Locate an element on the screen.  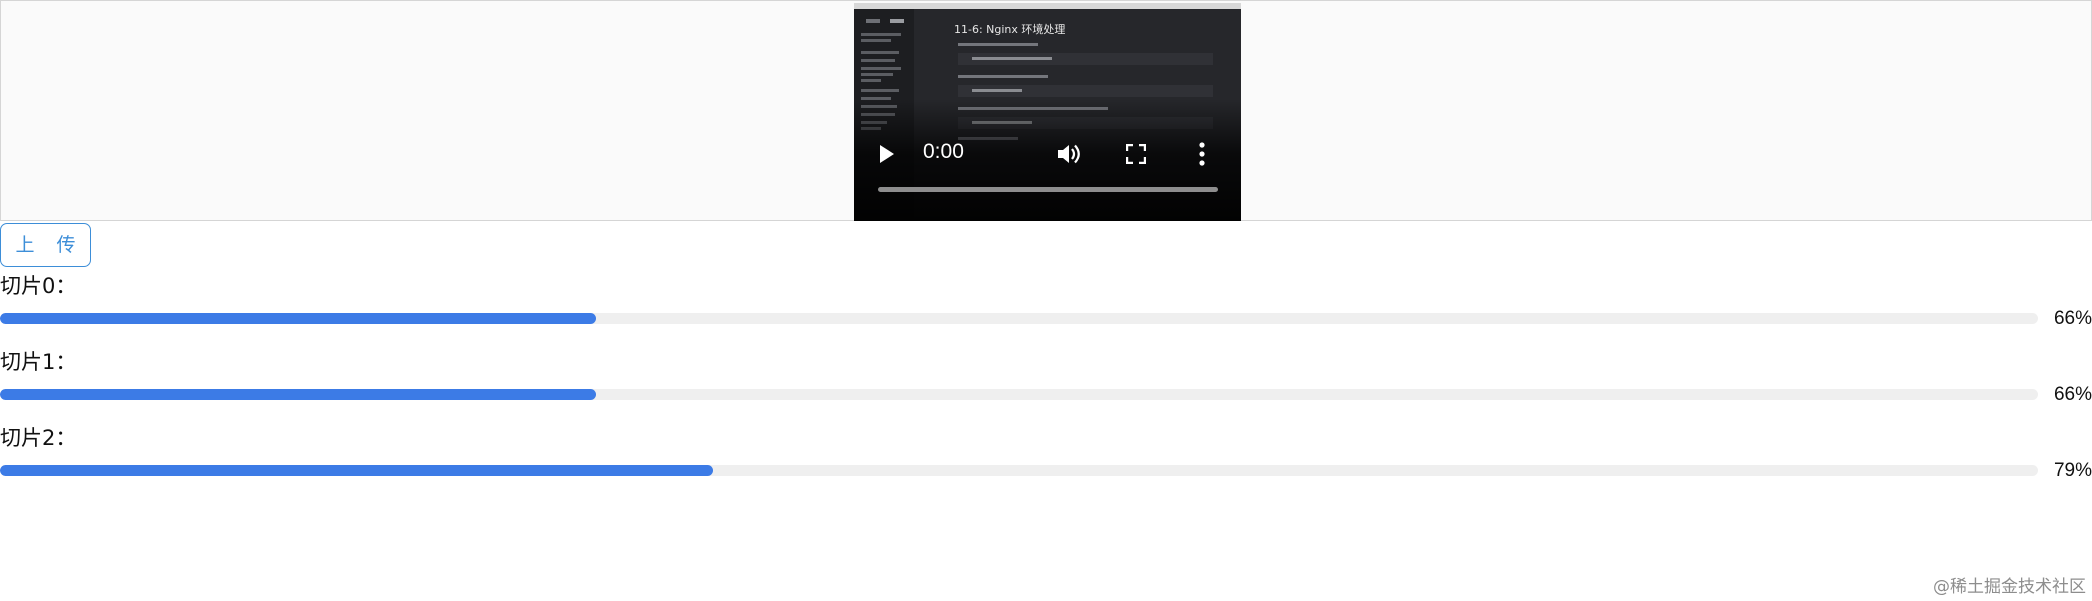
watermark: @稀土掘金技术社区 is located at coordinates (2009, 587).